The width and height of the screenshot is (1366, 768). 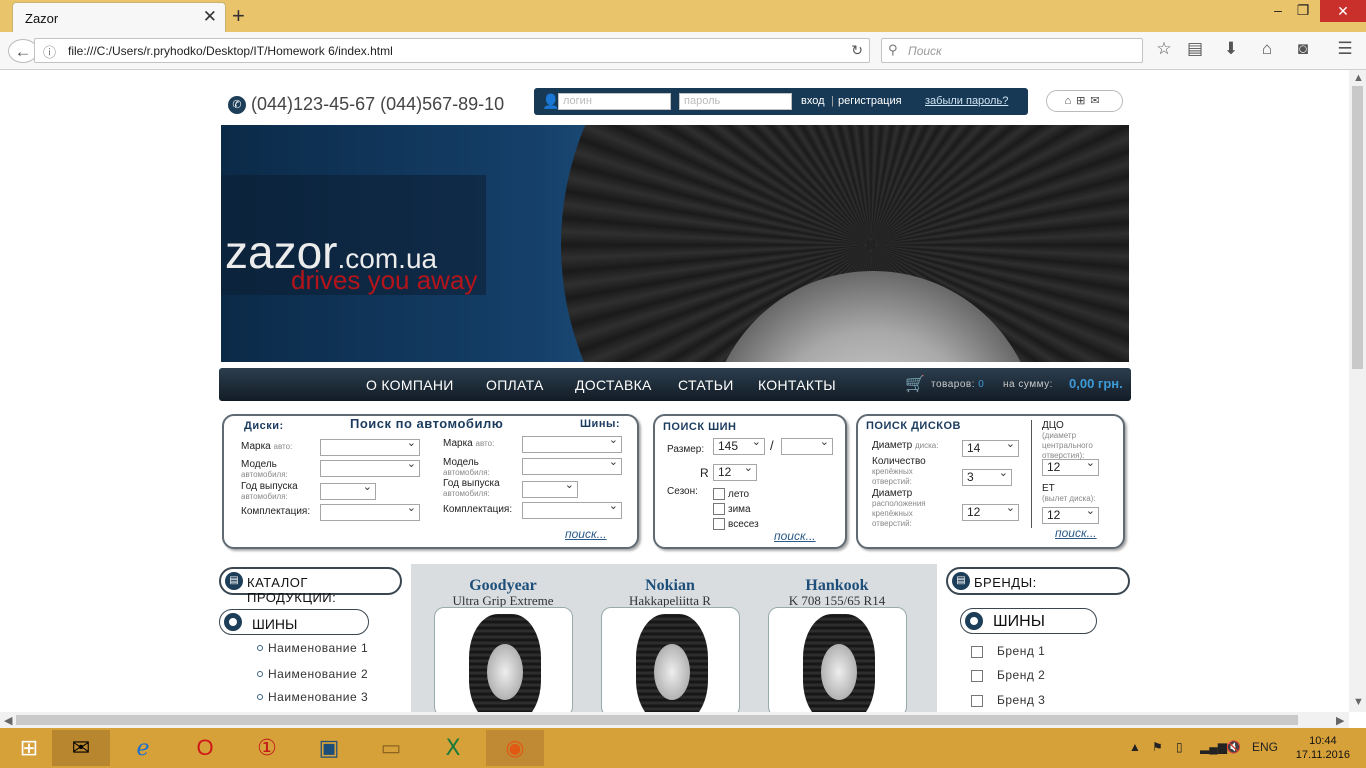 I want to click on menu-item-contacts: КОНТАКТЫ, so click(x=797, y=385).